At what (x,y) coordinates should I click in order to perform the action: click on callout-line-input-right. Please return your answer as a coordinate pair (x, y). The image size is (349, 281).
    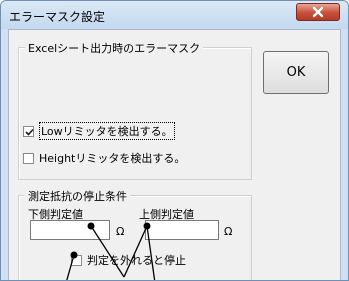
    Looking at the image, I should click on (139, 251).